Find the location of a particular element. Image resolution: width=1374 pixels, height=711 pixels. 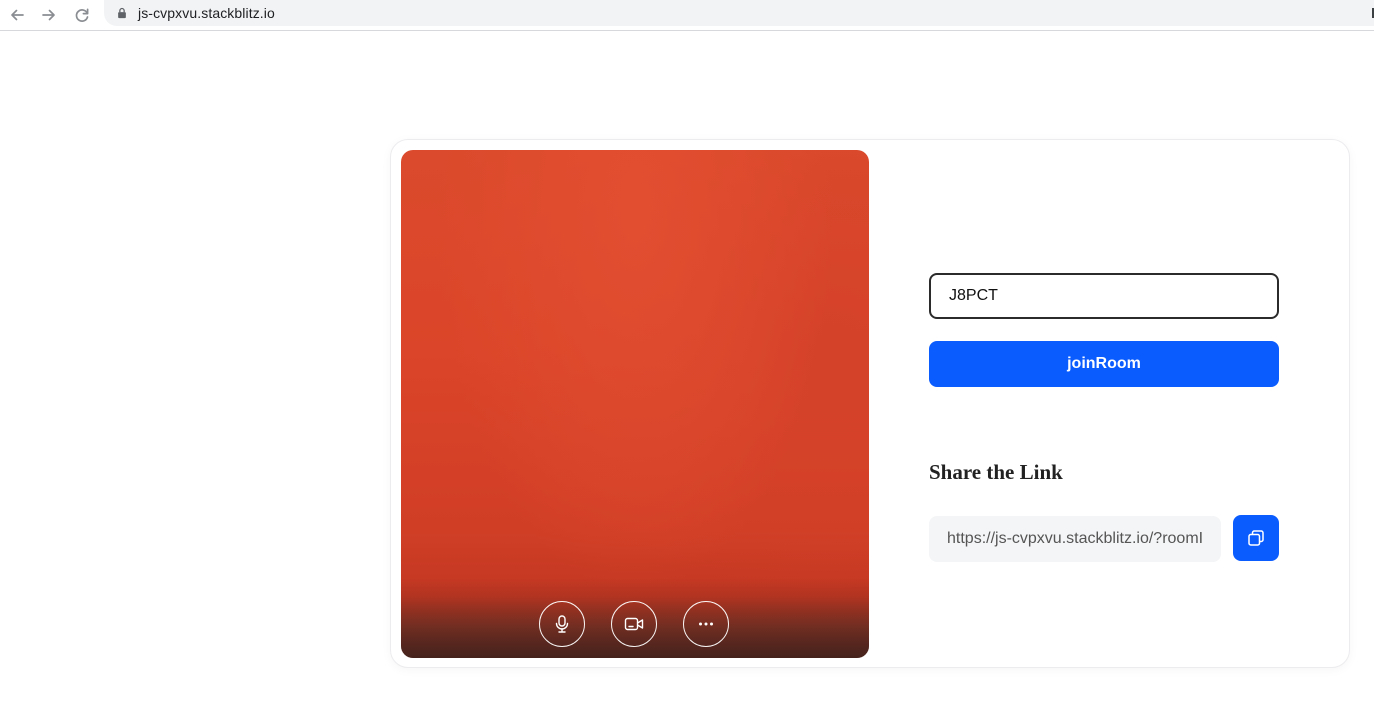

back-button is located at coordinates (17, 15).